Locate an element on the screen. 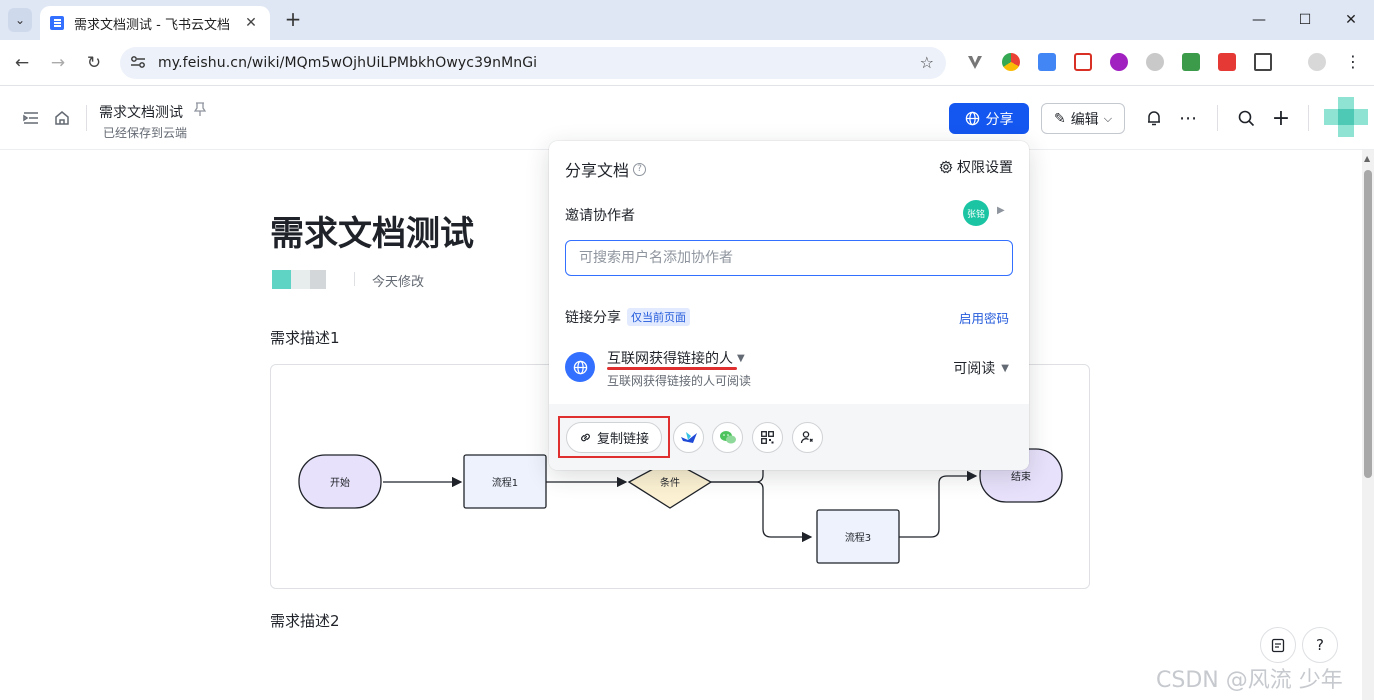 This screenshot has width=1374, height=700. link-icon is located at coordinates (585, 437).